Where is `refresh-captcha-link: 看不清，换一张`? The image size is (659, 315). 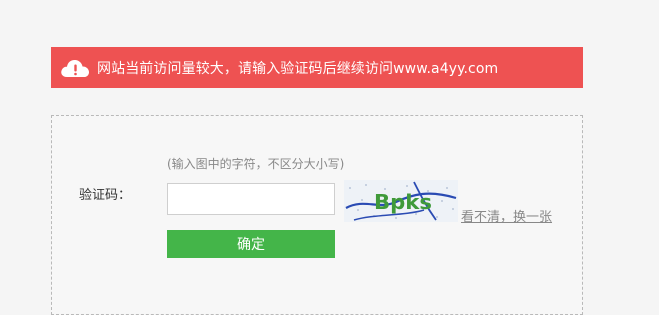 refresh-captcha-link: 看不清，换一张 is located at coordinates (506, 215).